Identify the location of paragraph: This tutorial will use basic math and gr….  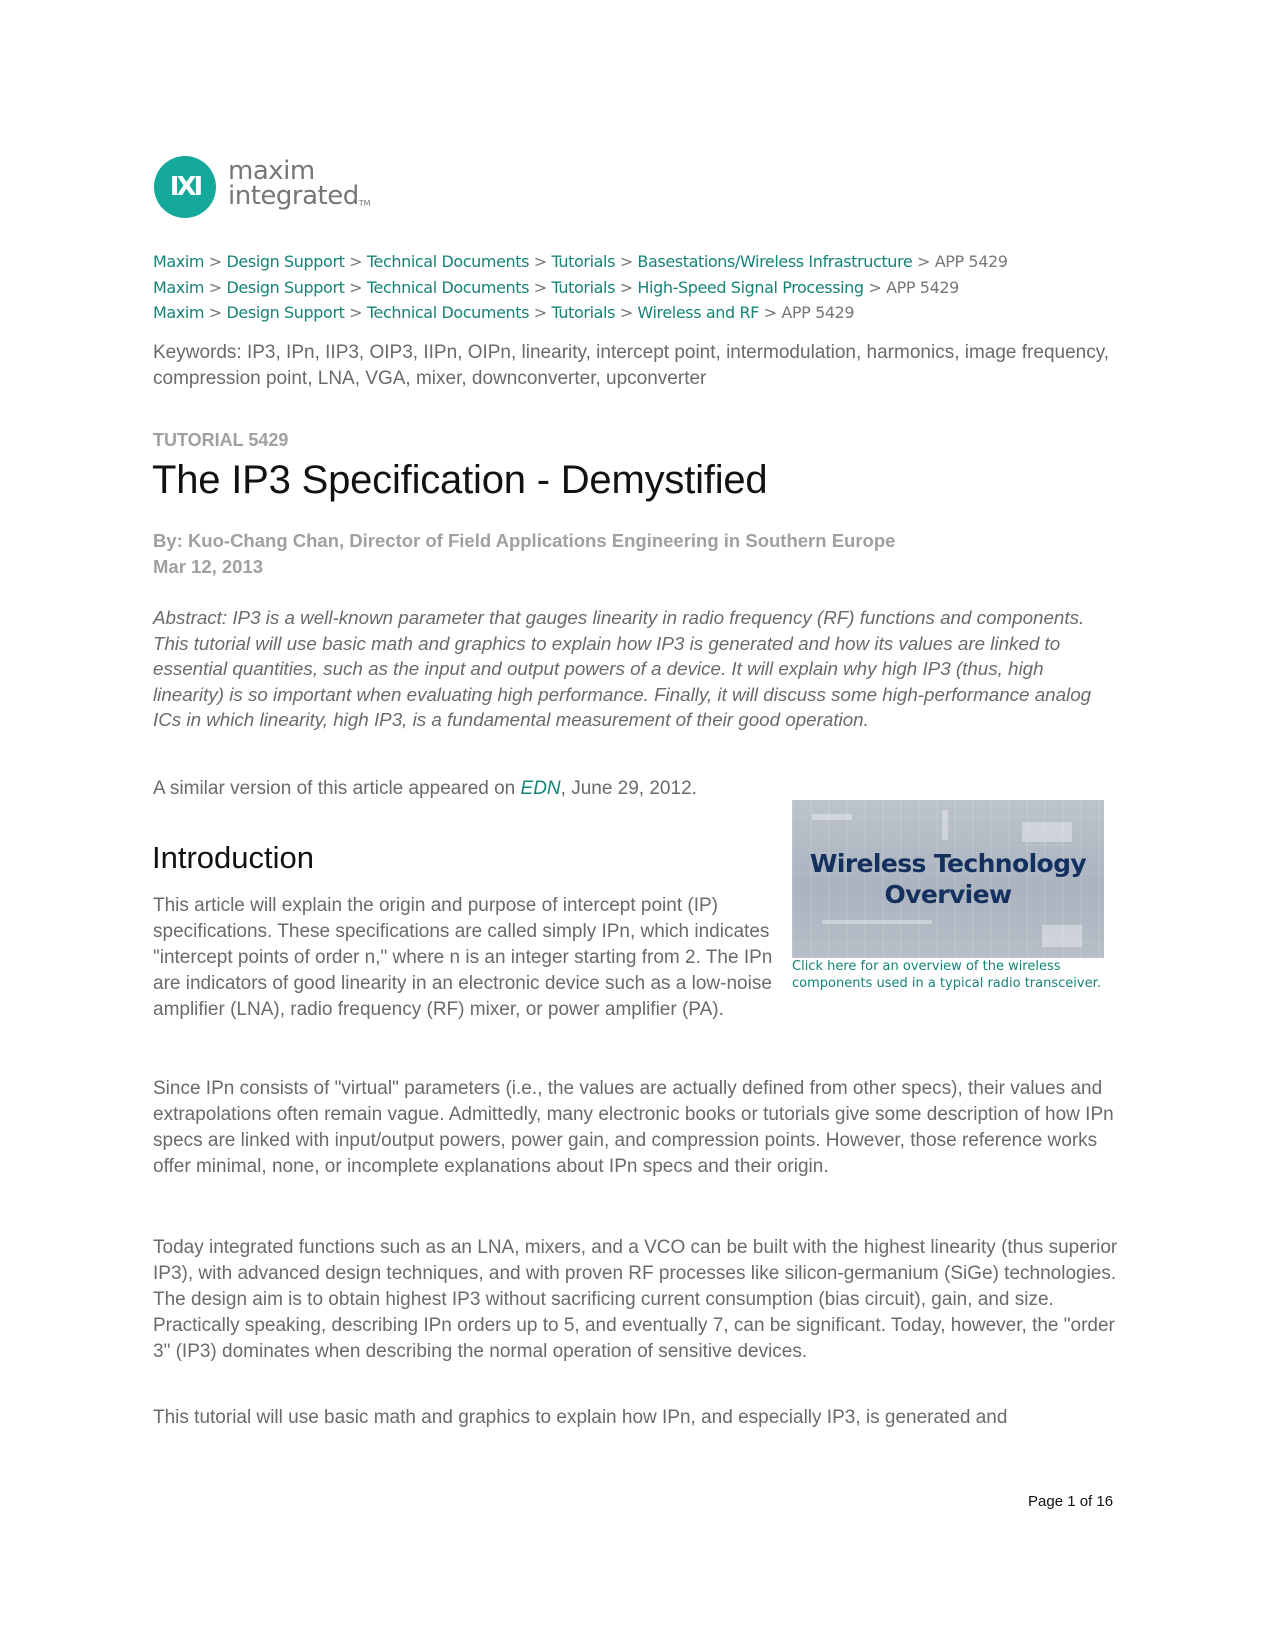
(580, 1417).